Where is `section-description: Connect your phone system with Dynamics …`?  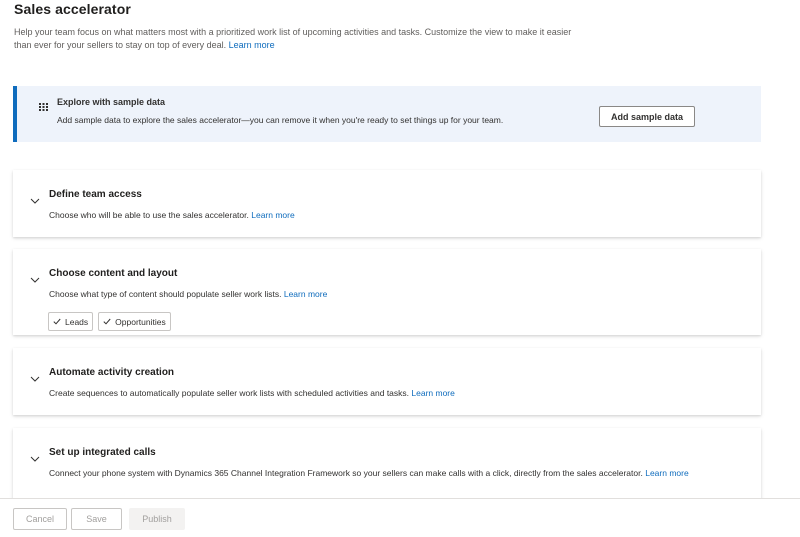 section-description: Connect your phone system with Dynamics … is located at coordinates (369, 473).